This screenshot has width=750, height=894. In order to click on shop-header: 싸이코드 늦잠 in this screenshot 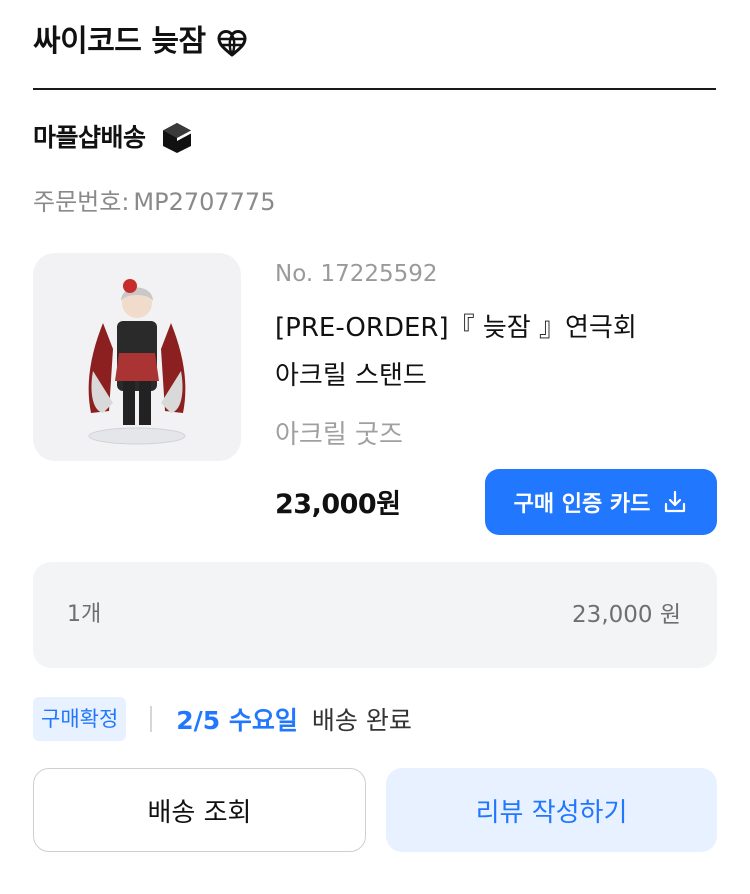, I will do `click(374, 55)`.